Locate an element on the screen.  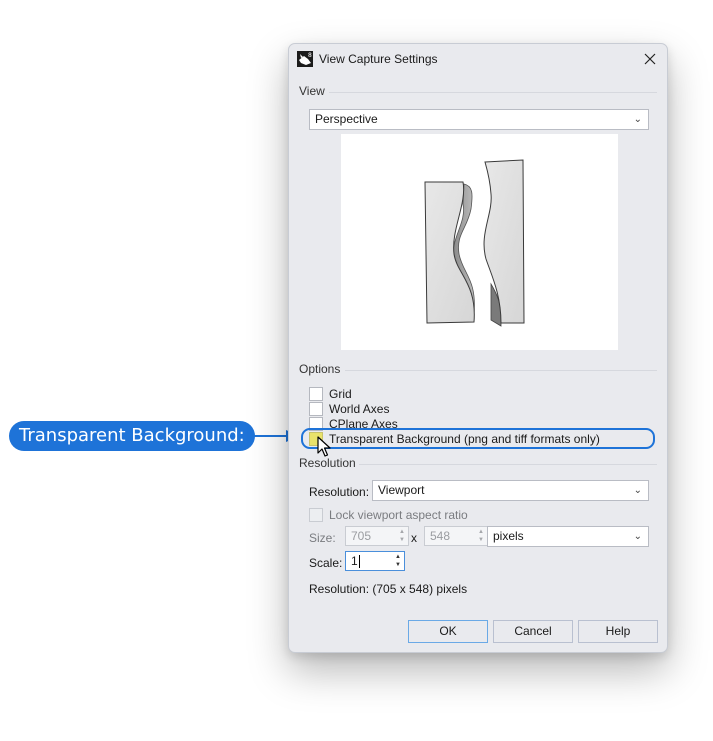
lock-aspect-checkbox-row: Lock viewport aspect ratio is located at coordinates (388, 514).